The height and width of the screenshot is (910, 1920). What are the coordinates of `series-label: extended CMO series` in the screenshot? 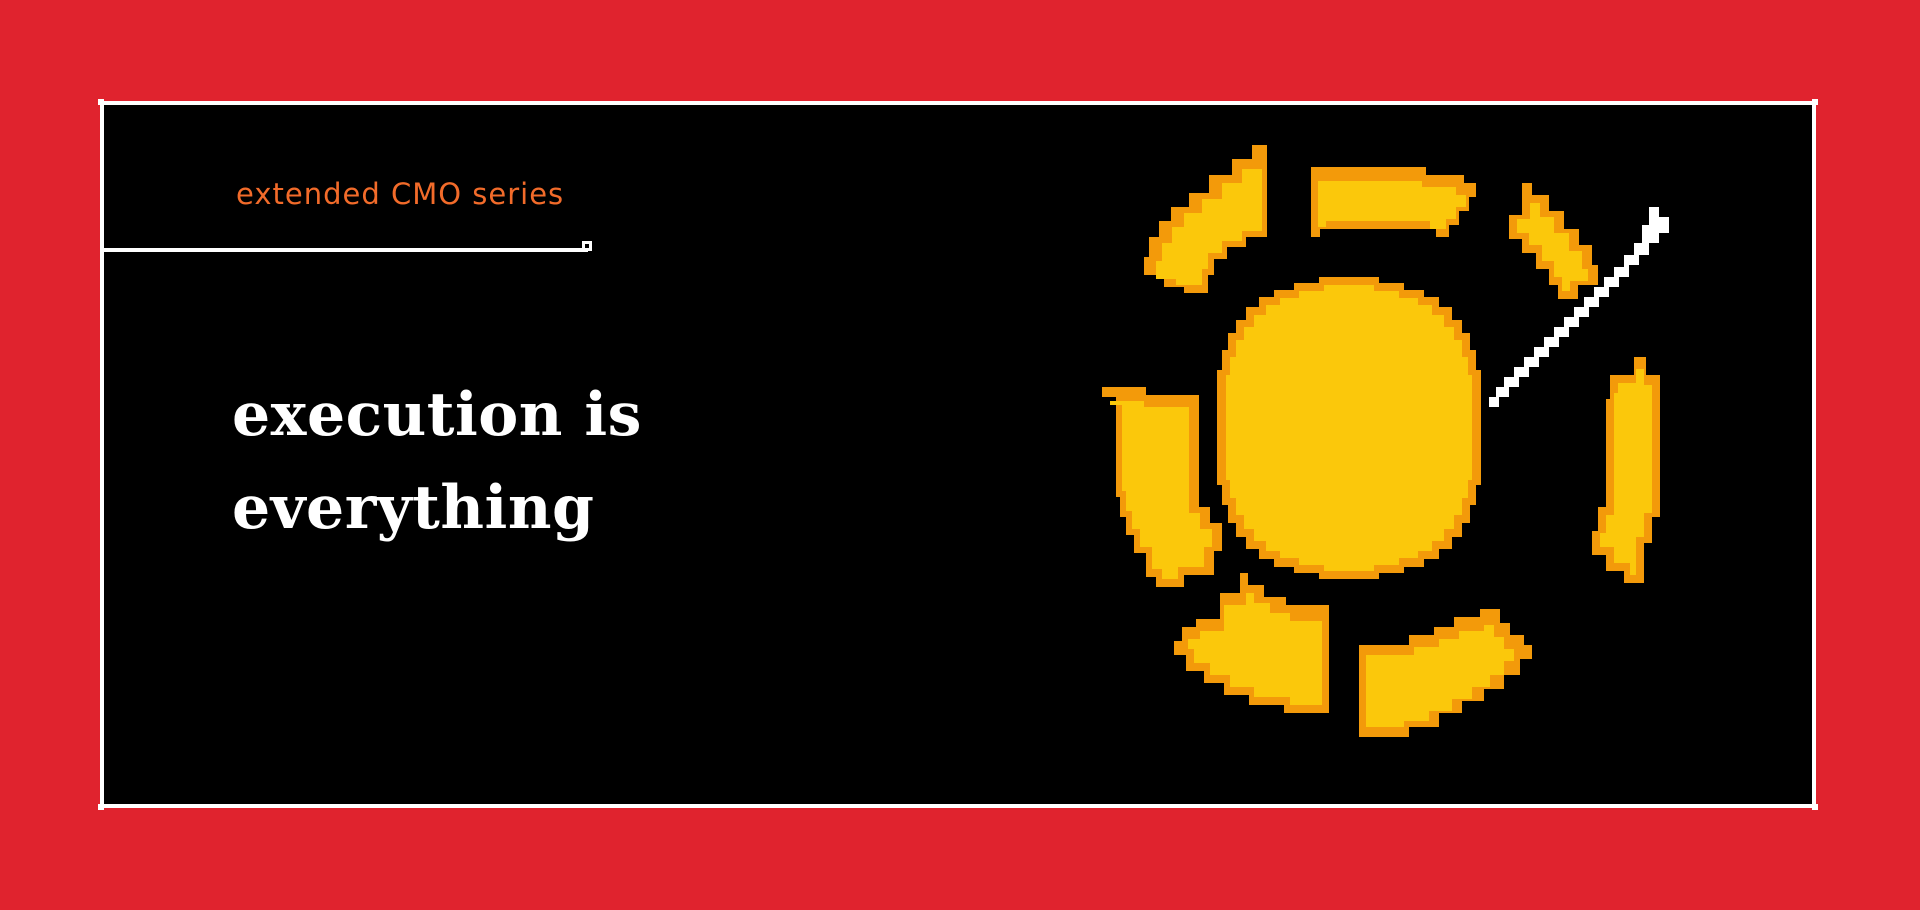 It's located at (400, 194).